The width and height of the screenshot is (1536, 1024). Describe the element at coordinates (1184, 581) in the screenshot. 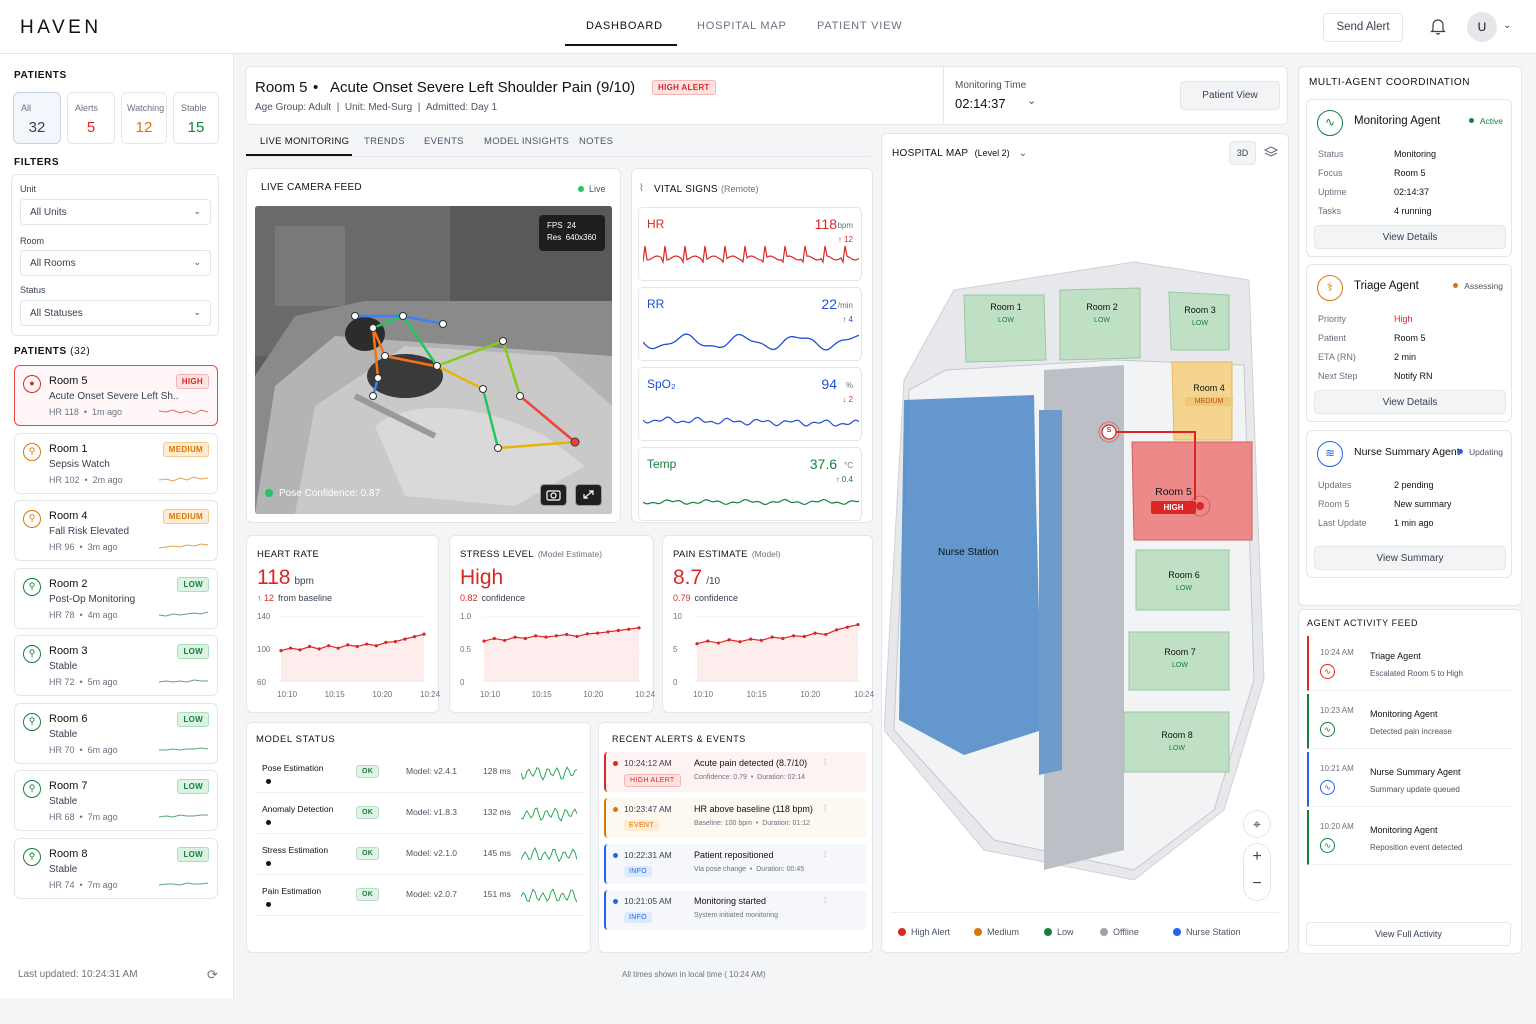

I see `map-room-6: Room 6 LOW` at that location.